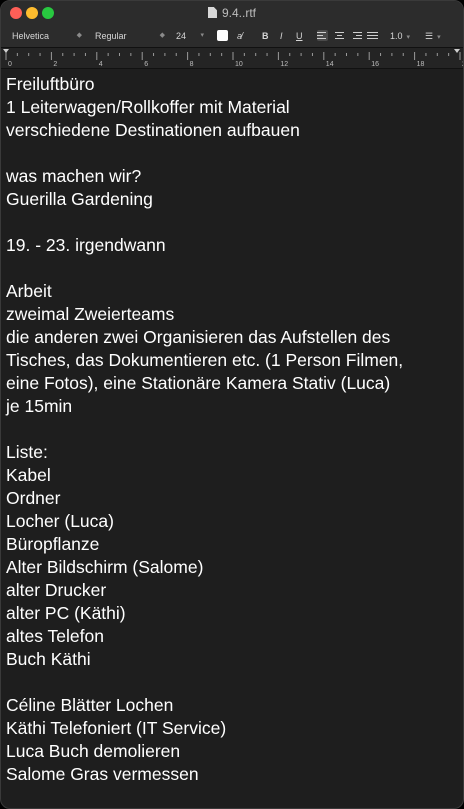 This screenshot has height=809, width=464. I want to click on title-bar: 9.4..rtf, so click(232, 13).